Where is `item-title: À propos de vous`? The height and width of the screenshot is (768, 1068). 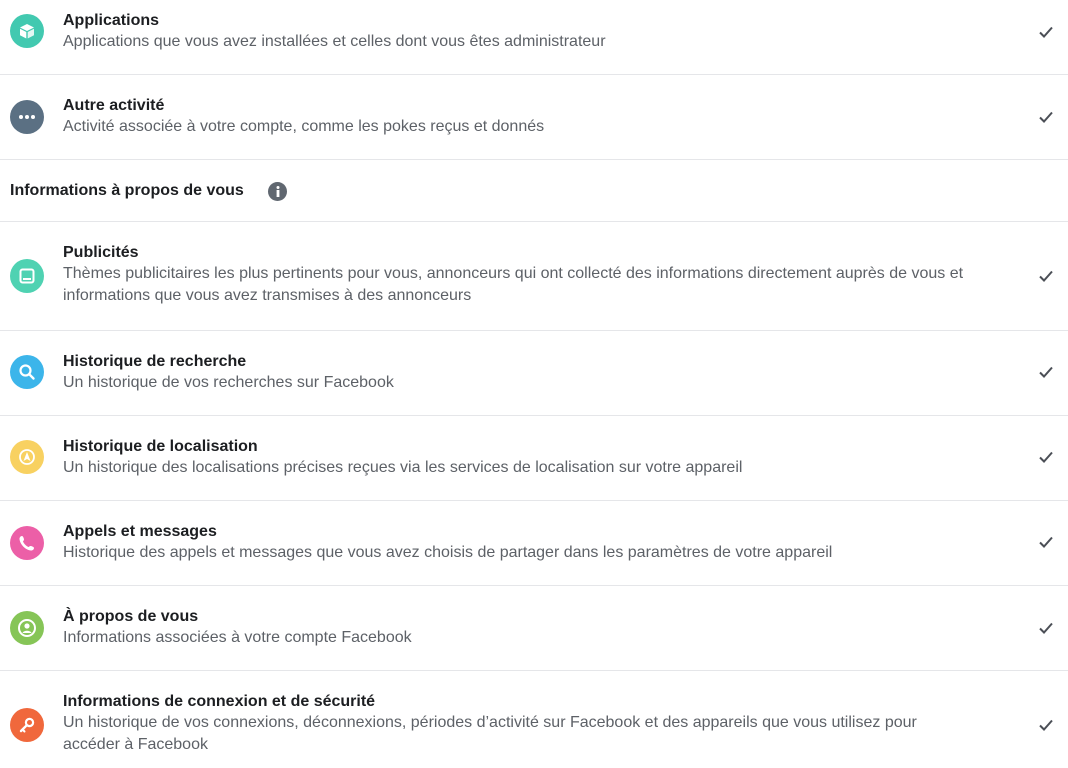
item-title: À propos de vous is located at coordinates (131, 616).